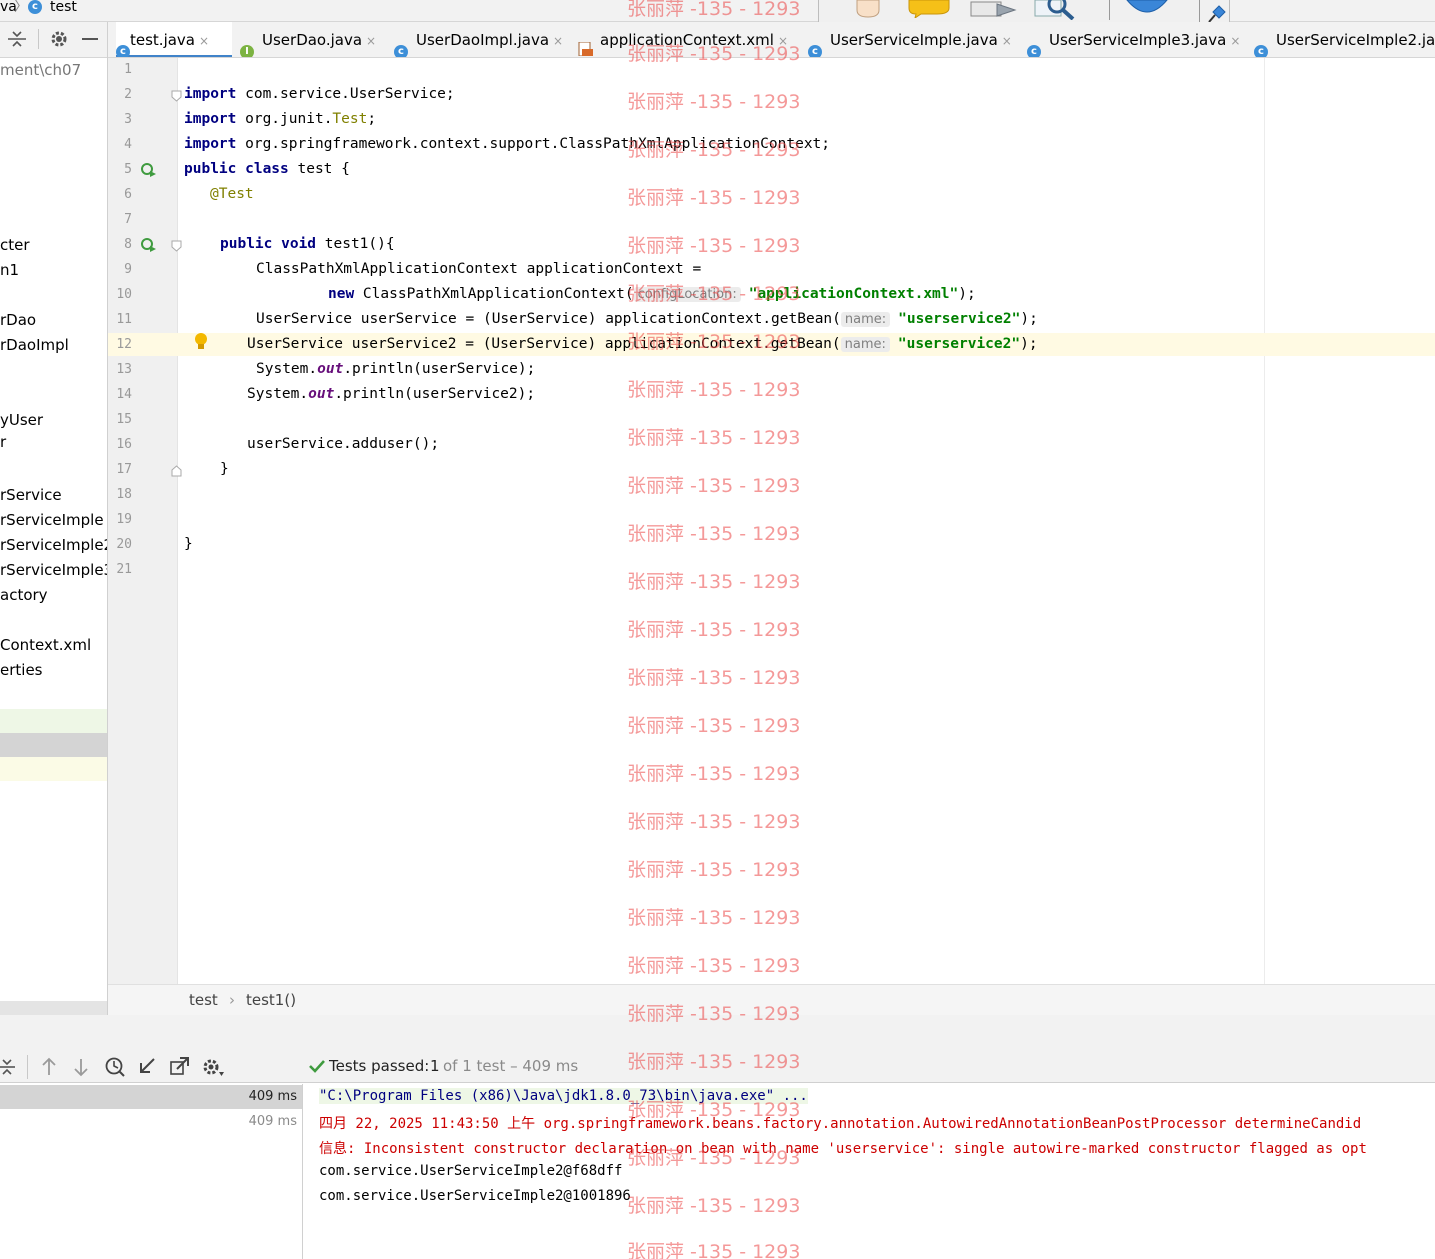  Describe the element at coordinates (174, 39) in the screenshot. I see `tab-test-java: c test.java ×` at that location.